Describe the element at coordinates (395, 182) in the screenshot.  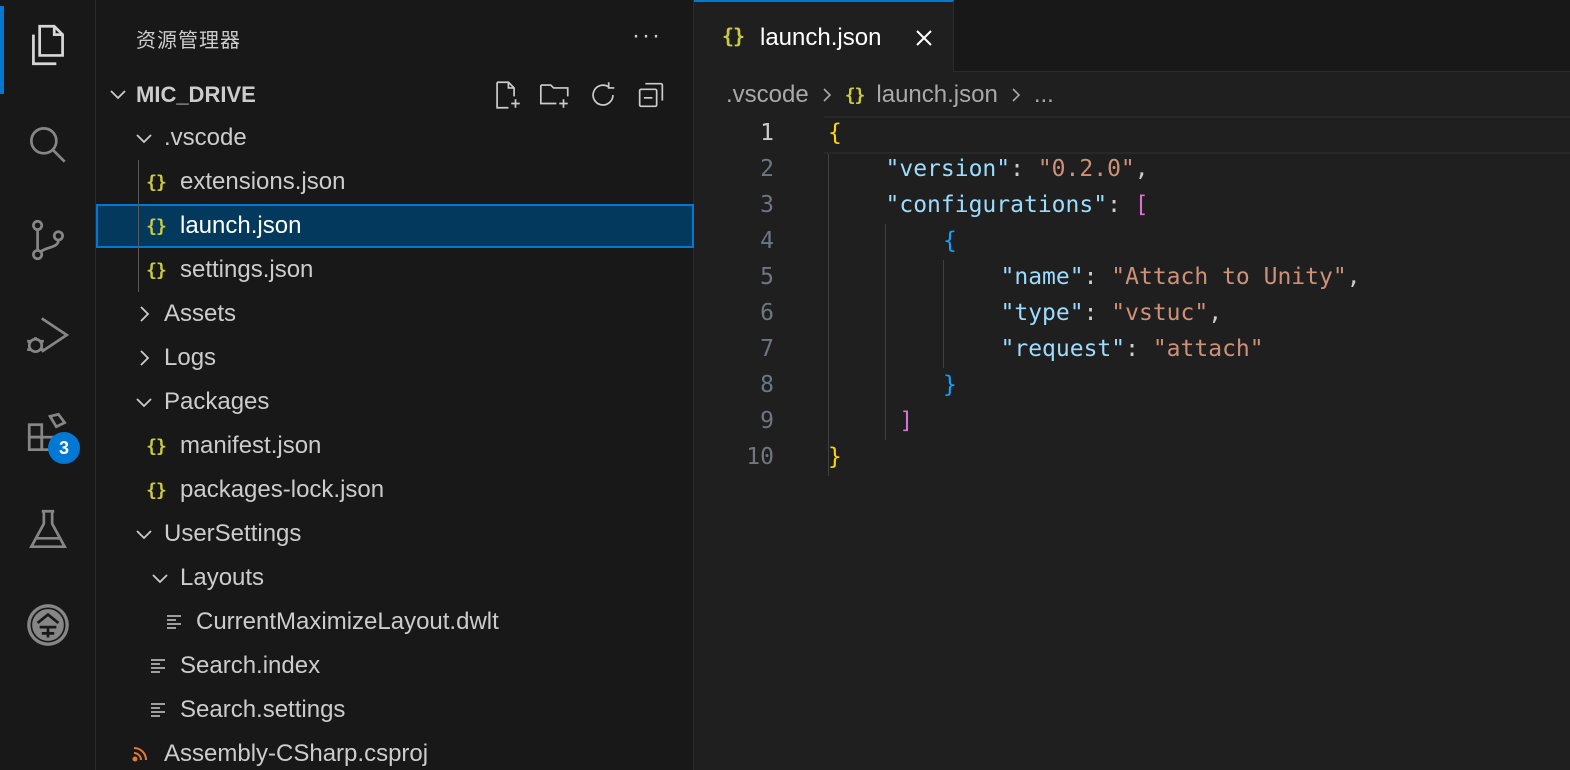
I see `tree-file-extensions-json: {} extensions.json` at that location.